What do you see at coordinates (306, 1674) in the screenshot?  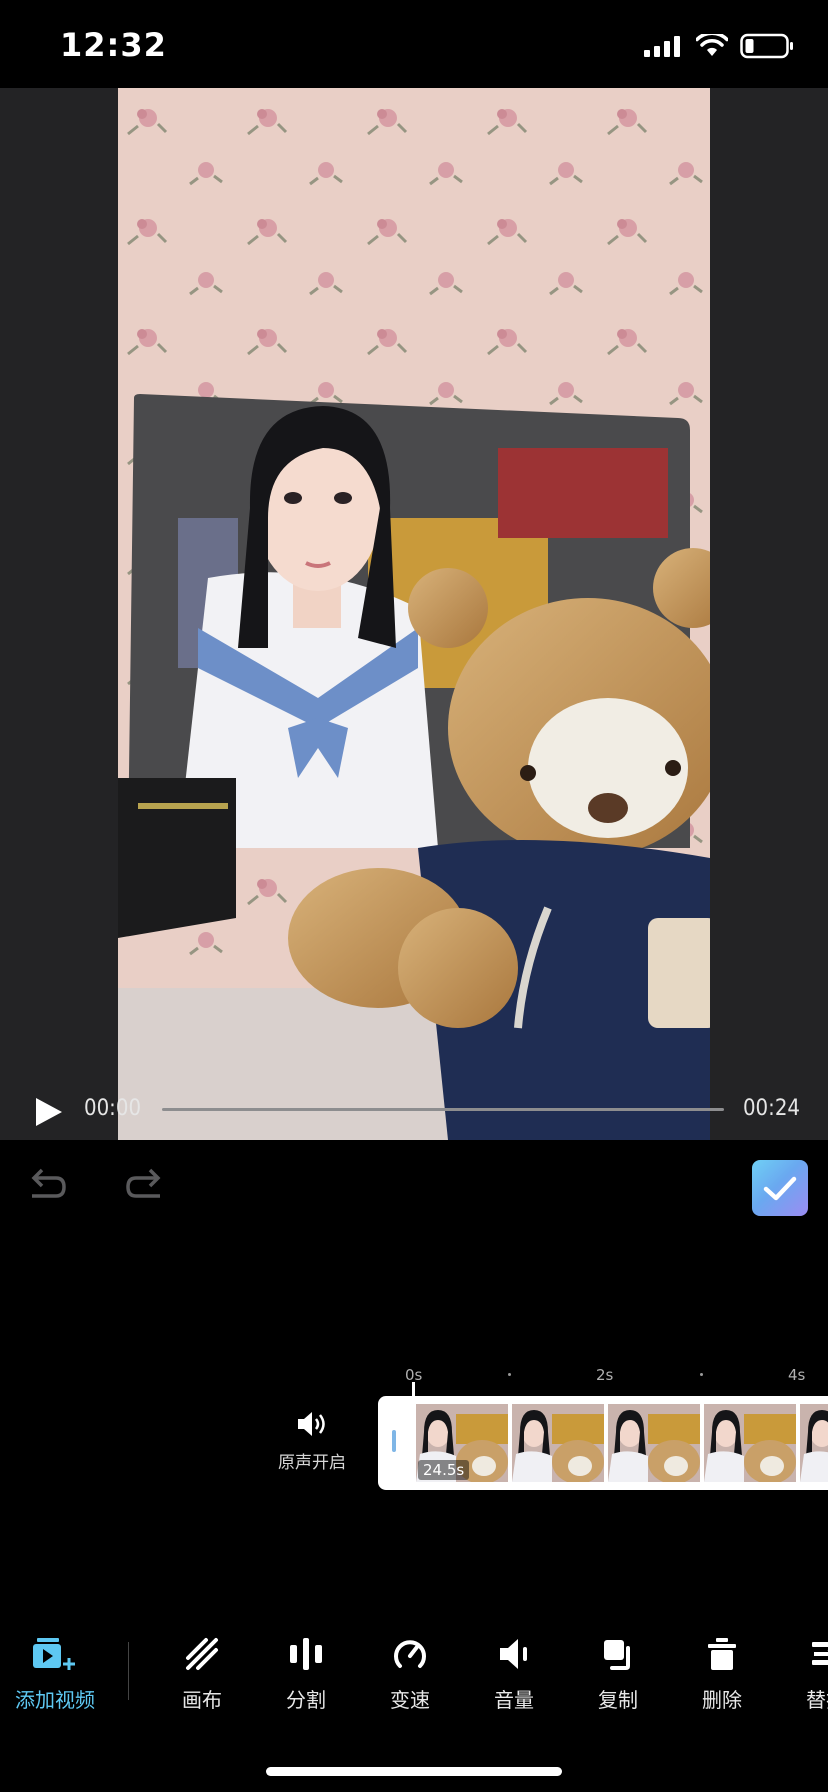 I see `split-button: 分割` at bounding box center [306, 1674].